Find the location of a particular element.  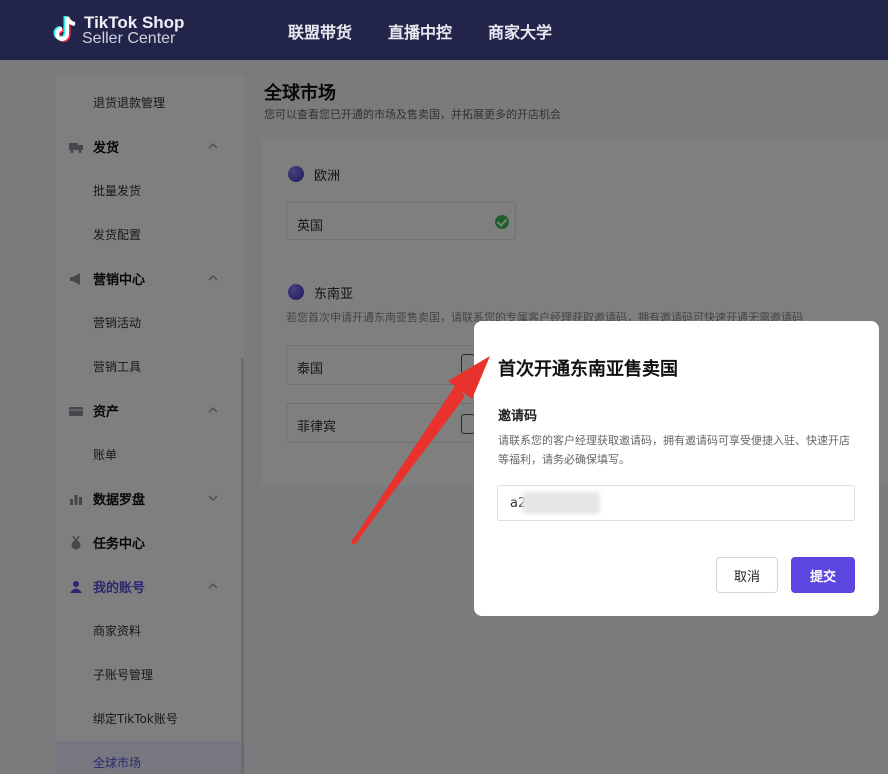

nav-seller-university: 商家大学 is located at coordinates (520, 31).